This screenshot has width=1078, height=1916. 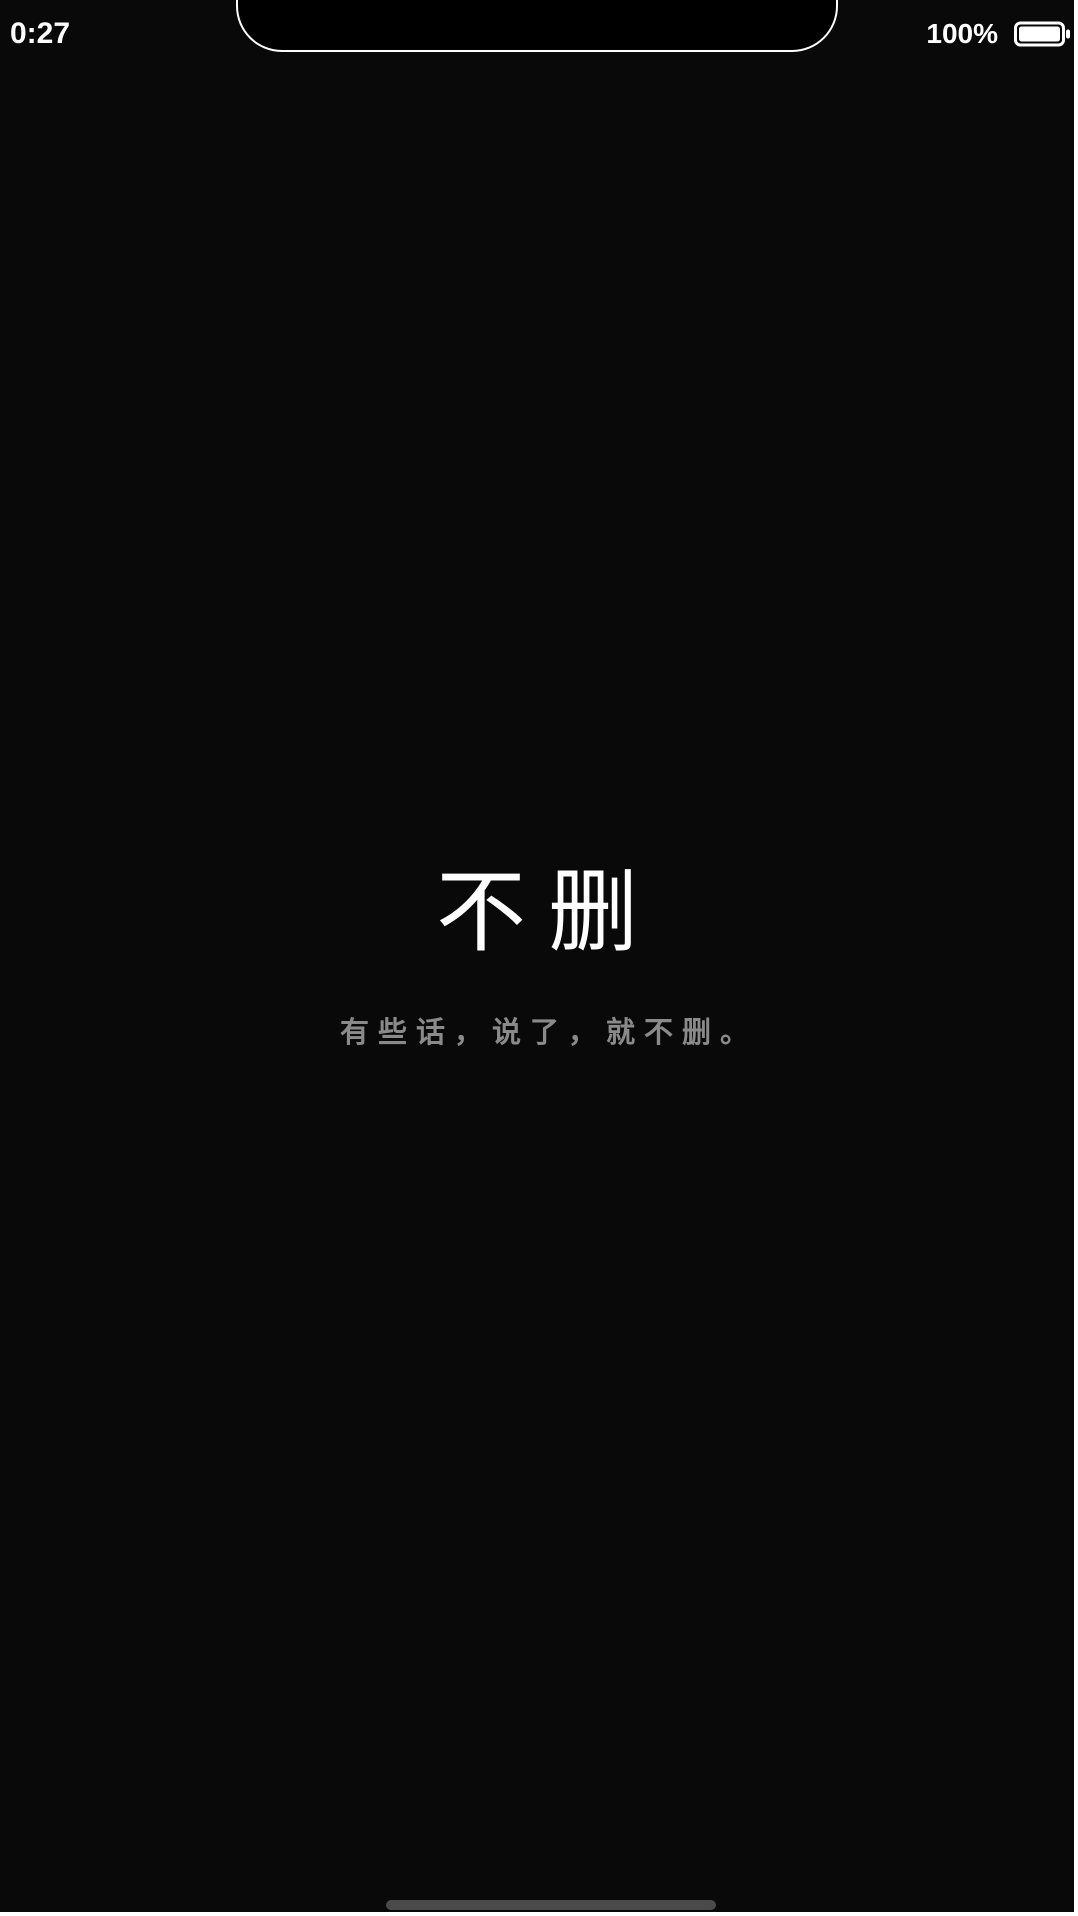 I want to click on home-indicator, so click(x=551, y=1905).